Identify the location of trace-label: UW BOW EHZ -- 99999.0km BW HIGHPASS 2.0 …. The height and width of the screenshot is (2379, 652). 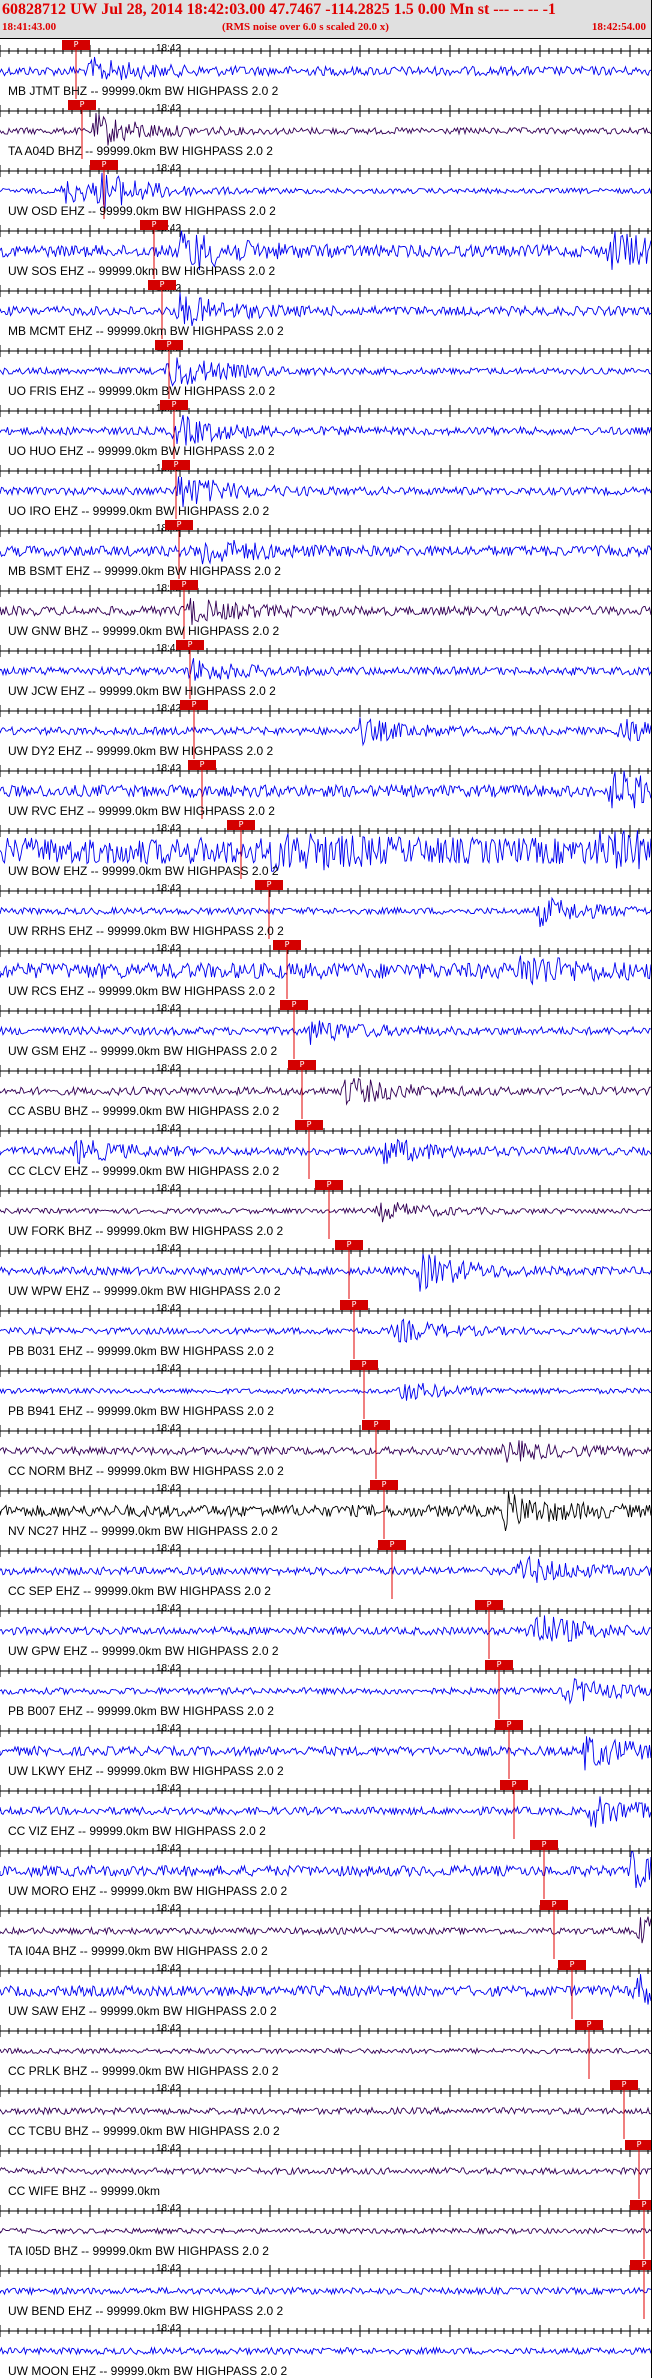
(143, 871).